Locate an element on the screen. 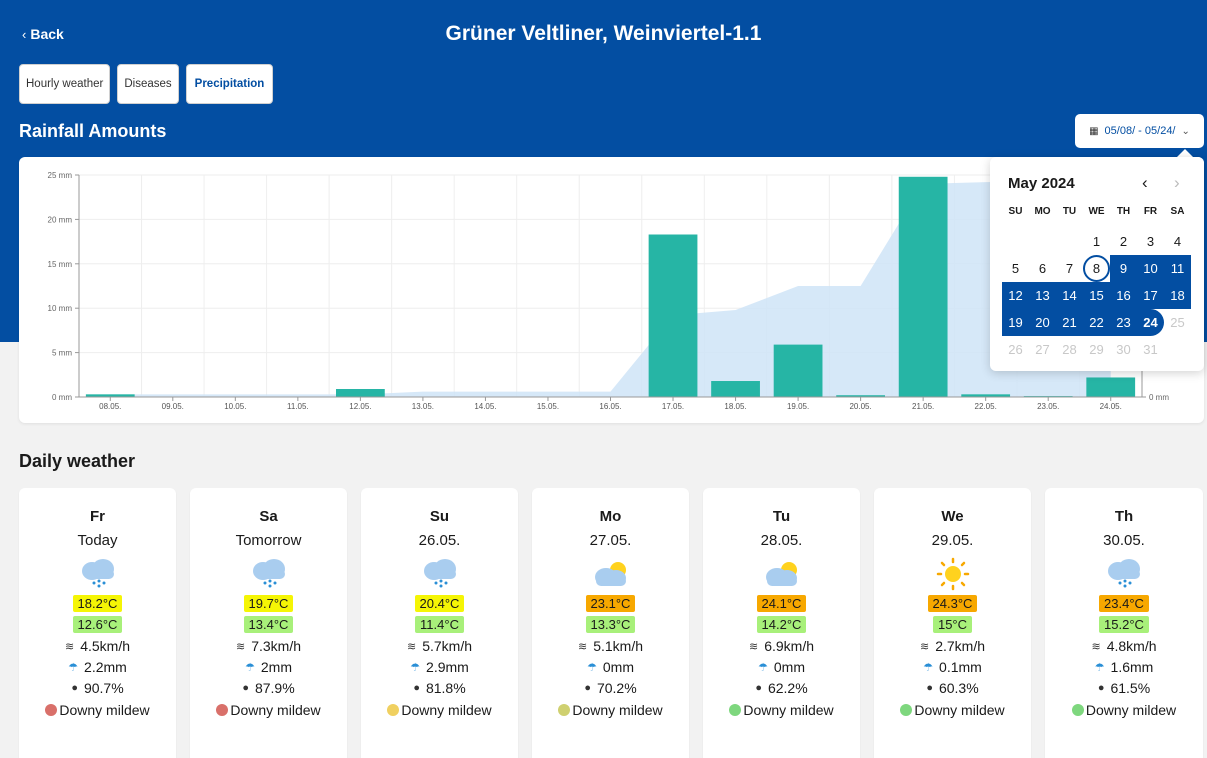 This screenshot has width=1207, height=758. calendar-day: 6 is located at coordinates (1042, 268).